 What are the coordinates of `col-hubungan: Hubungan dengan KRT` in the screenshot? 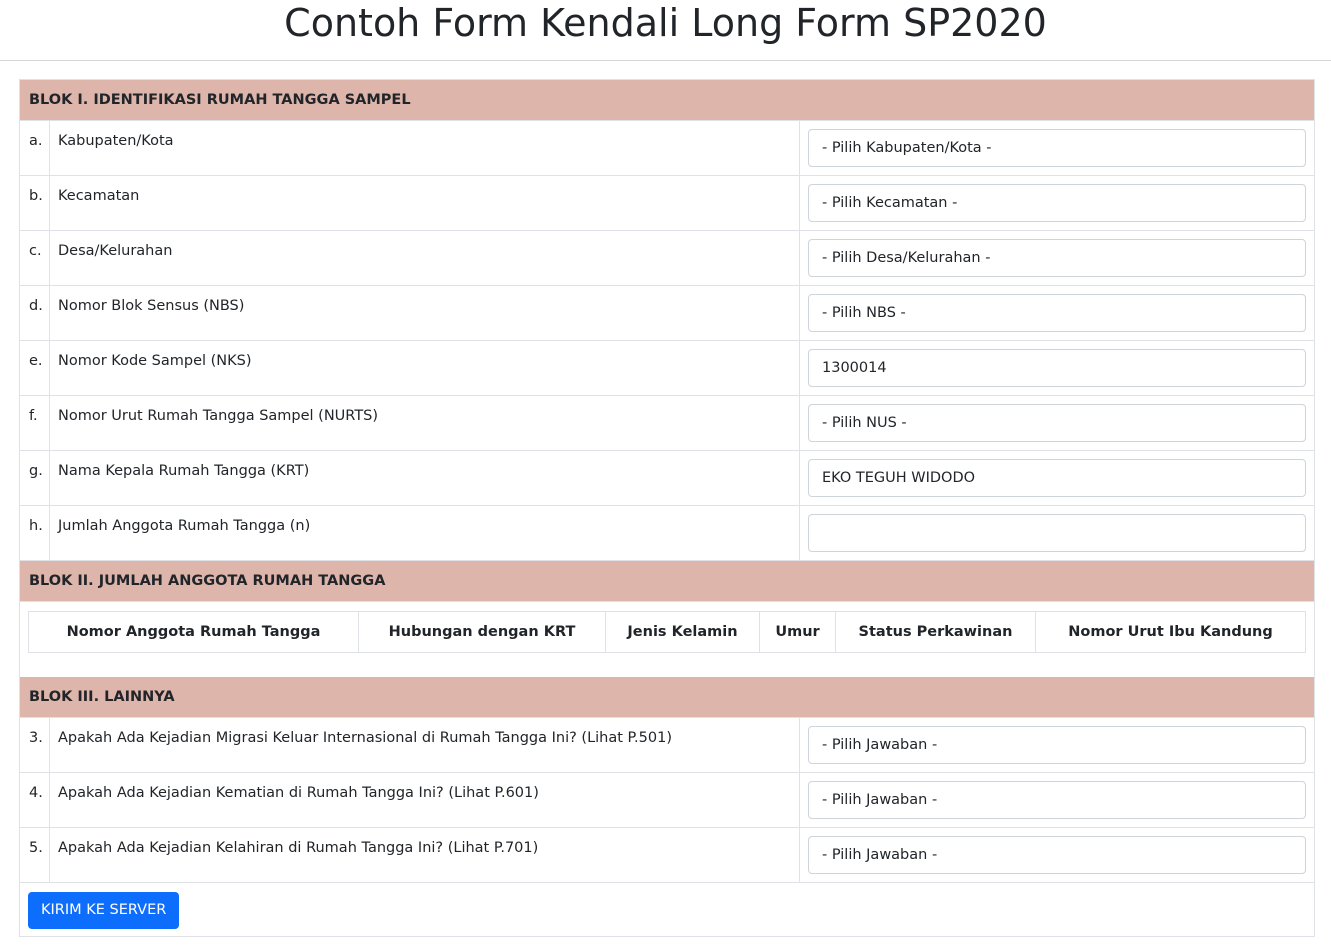 It's located at (482, 632).